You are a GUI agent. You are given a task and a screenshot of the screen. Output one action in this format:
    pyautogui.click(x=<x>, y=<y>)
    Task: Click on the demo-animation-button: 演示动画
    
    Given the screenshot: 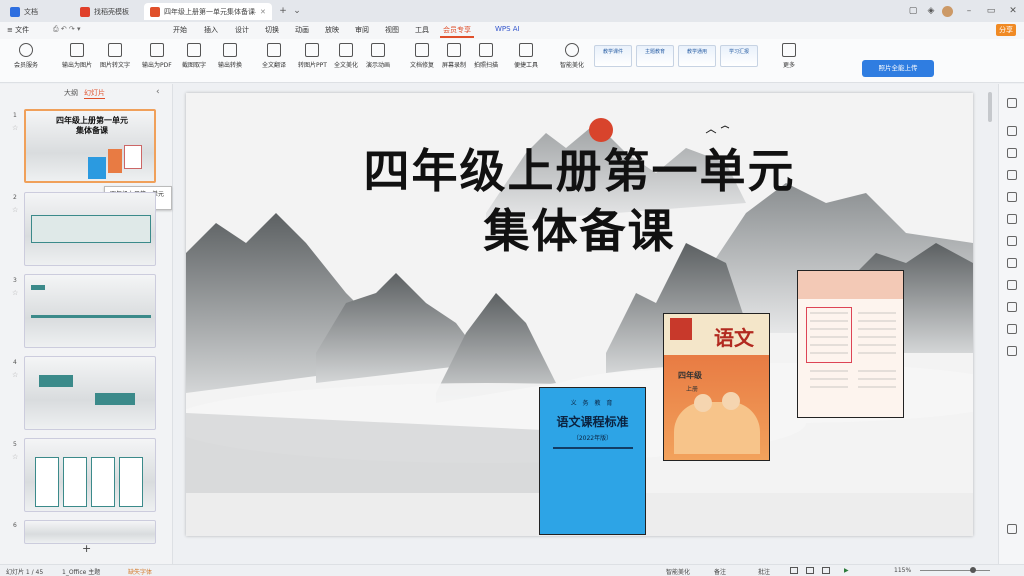 What is the action you would take?
    pyautogui.click(x=378, y=56)
    